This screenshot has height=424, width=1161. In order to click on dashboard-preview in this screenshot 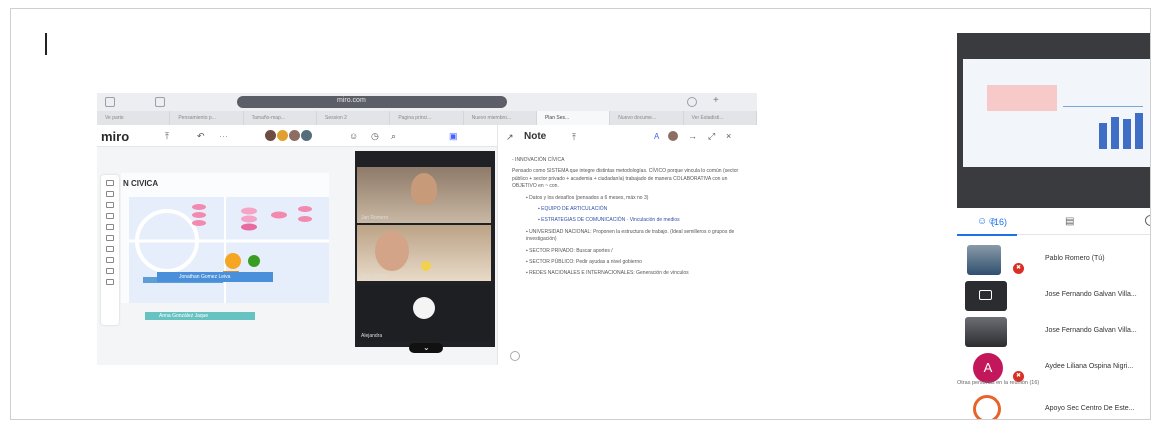, I will do `click(1056, 113)`.